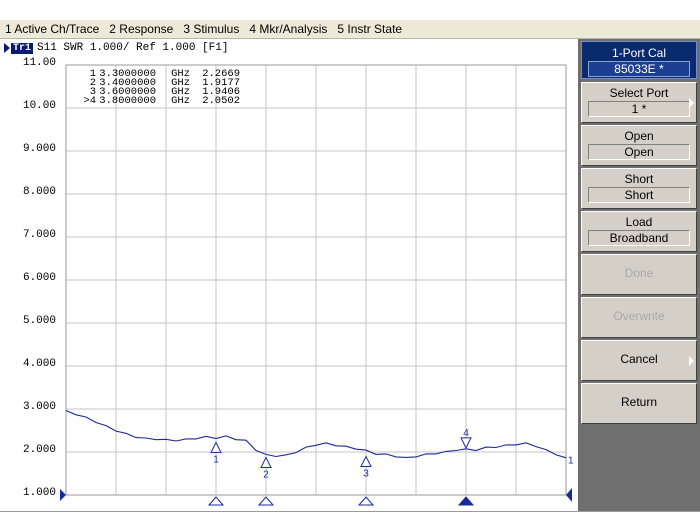  I want to click on done-button: Done, so click(639, 274).